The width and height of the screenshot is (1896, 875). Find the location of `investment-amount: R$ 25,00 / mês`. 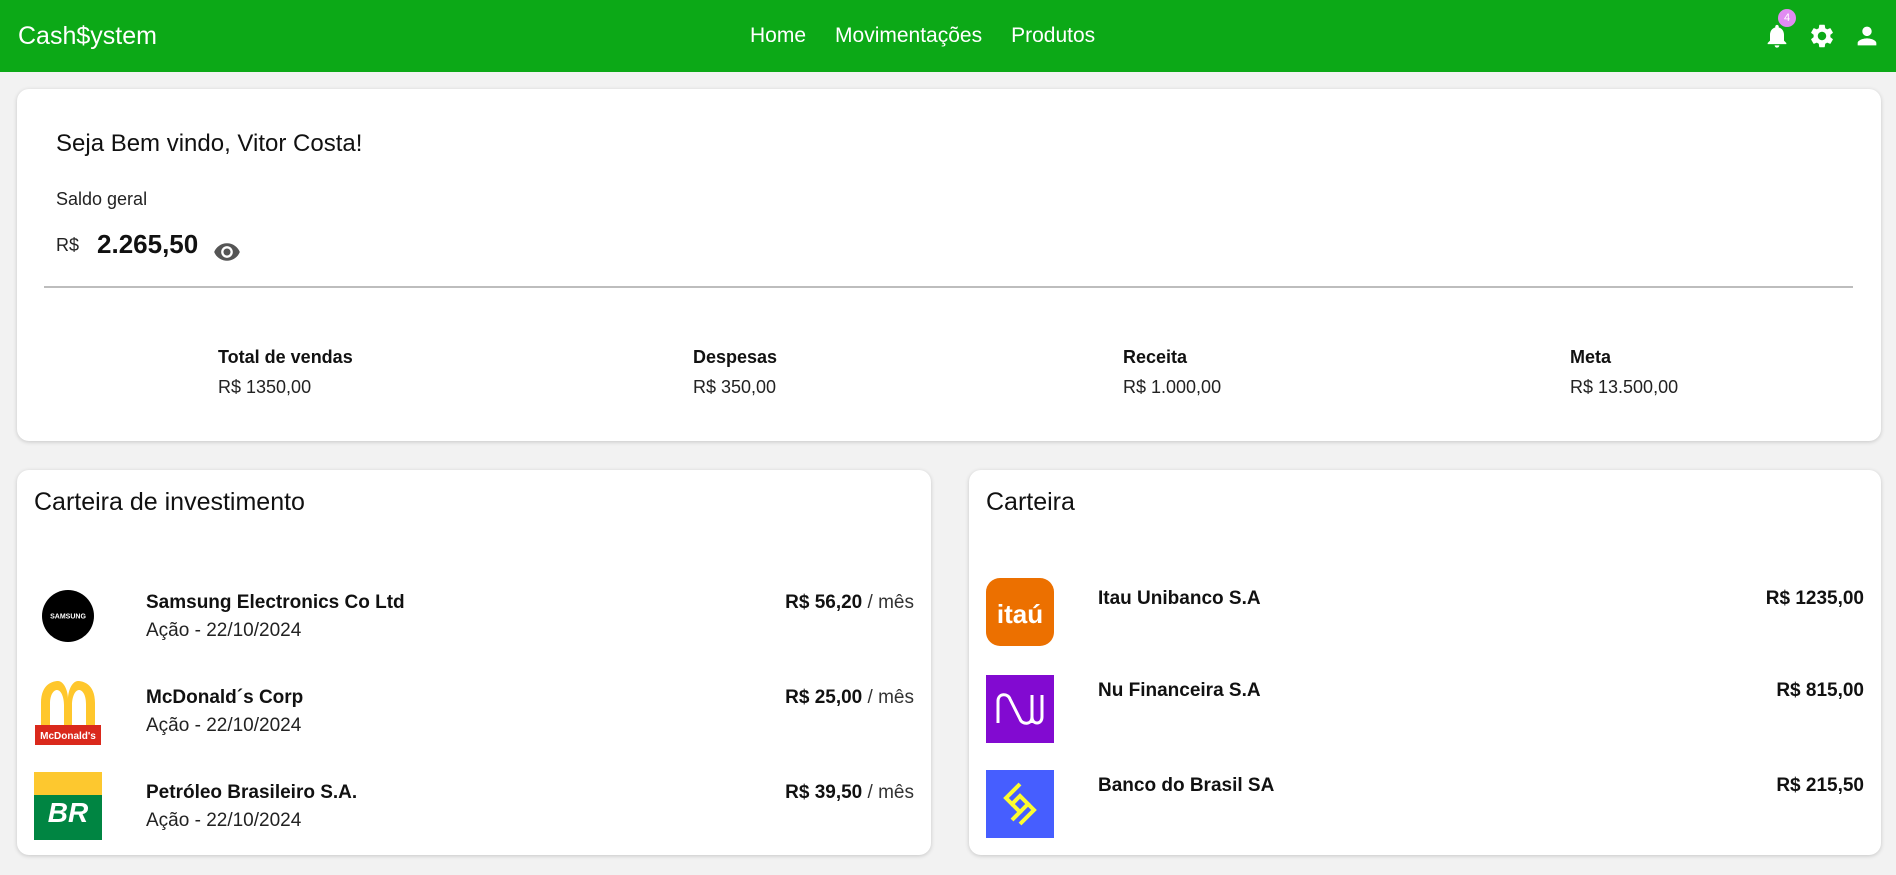

investment-amount: R$ 25,00 / mês is located at coordinates (849, 697).